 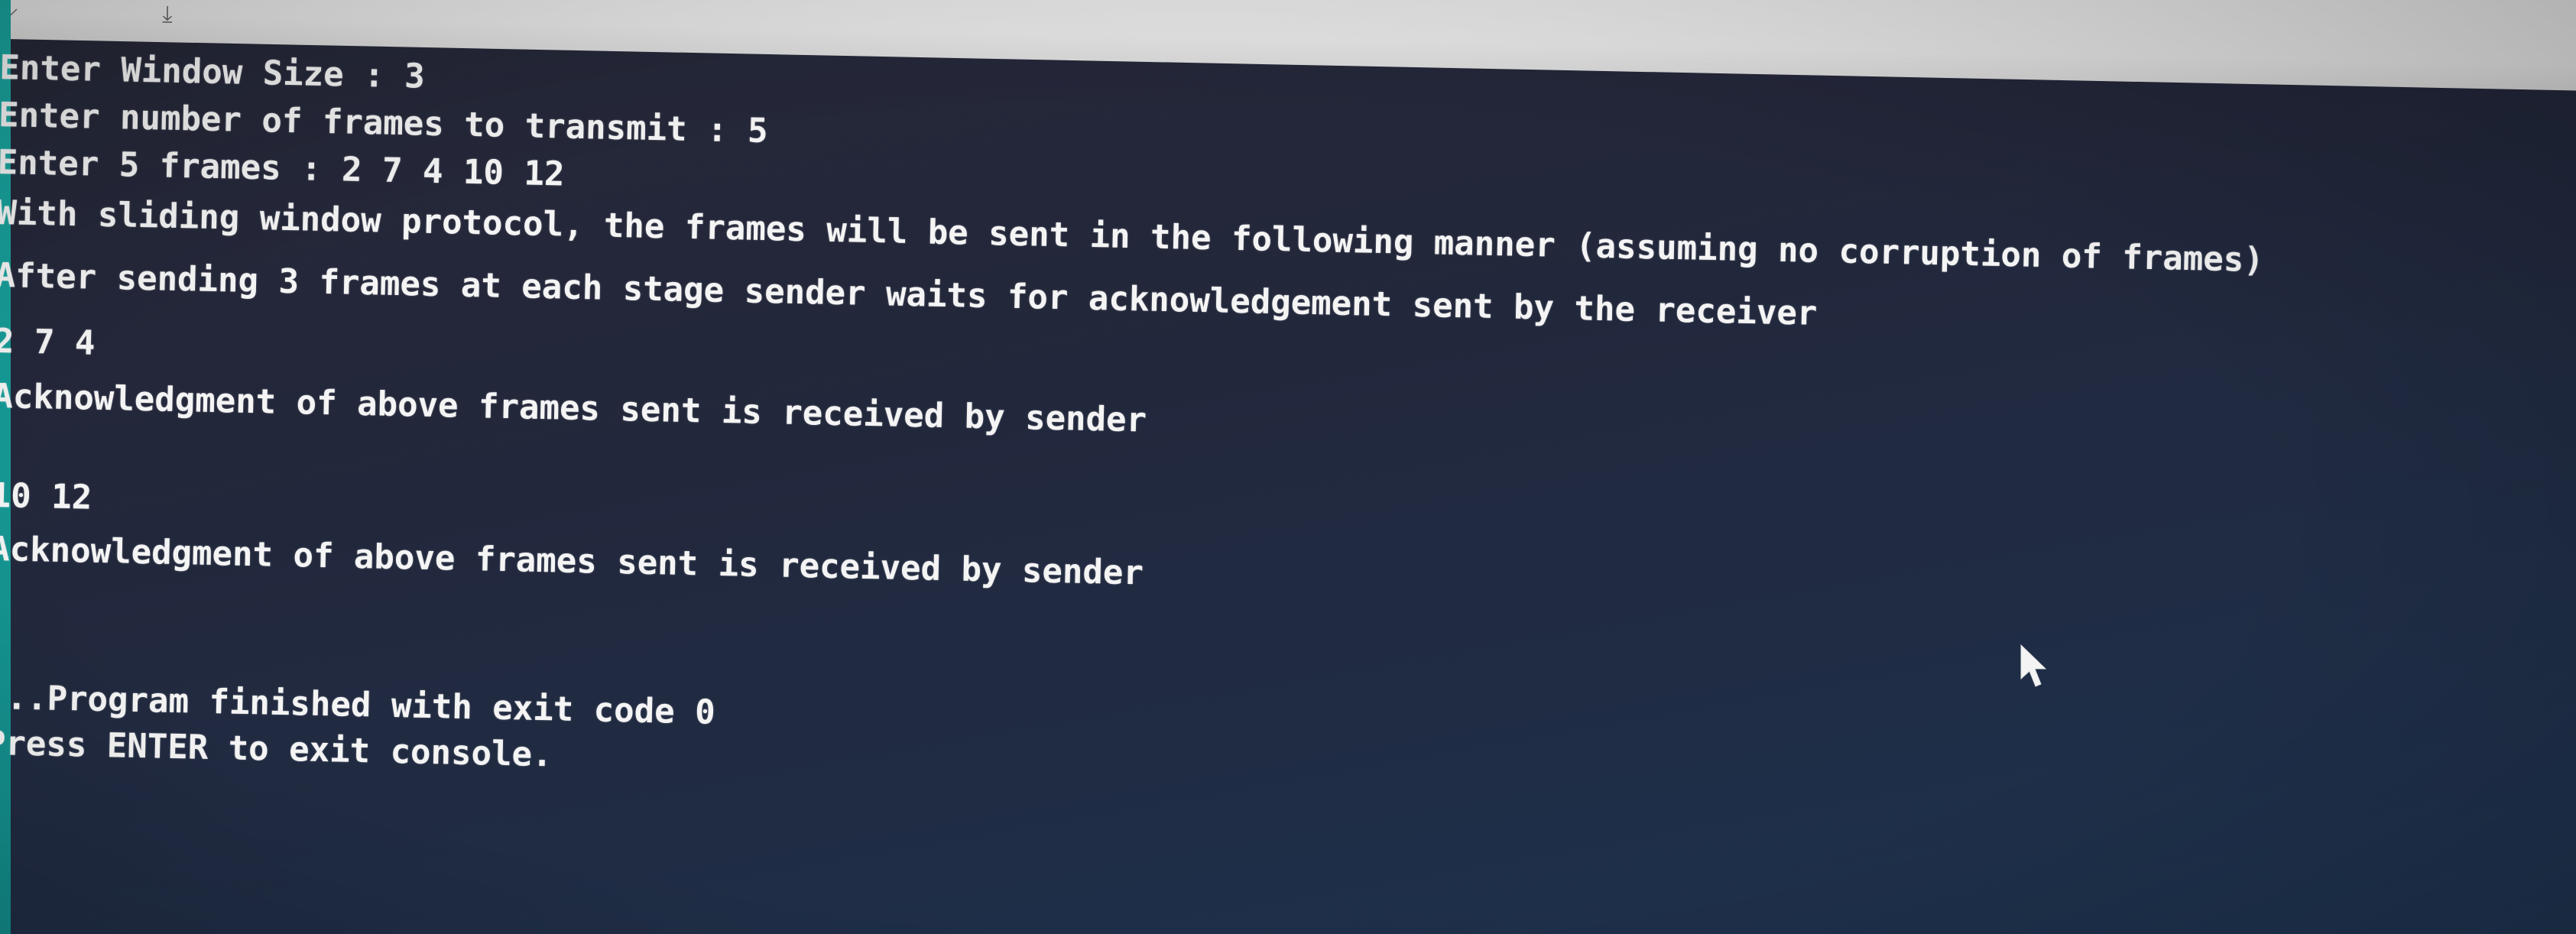 I want to click on download-icon: ⤓, so click(x=167, y=15).